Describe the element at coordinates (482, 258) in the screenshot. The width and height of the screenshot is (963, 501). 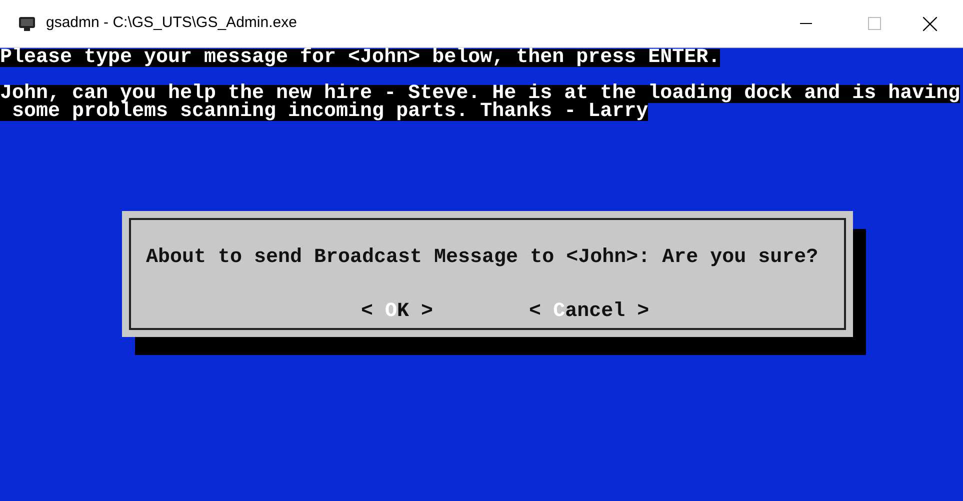
I see `dialog-message: About to send Broadcast Message to <John>: Are you sure?` at that location.